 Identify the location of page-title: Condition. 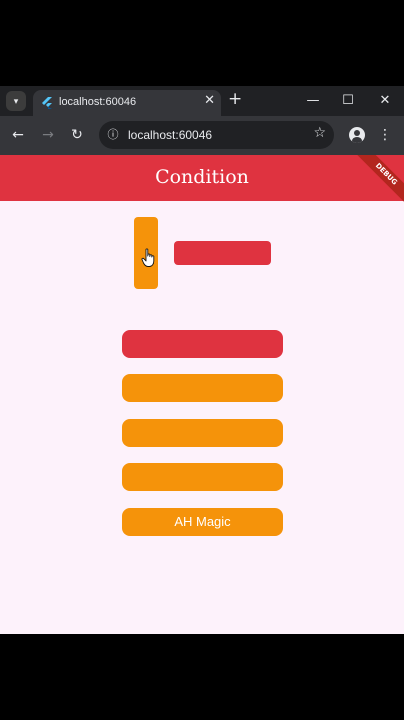
(202, 177).